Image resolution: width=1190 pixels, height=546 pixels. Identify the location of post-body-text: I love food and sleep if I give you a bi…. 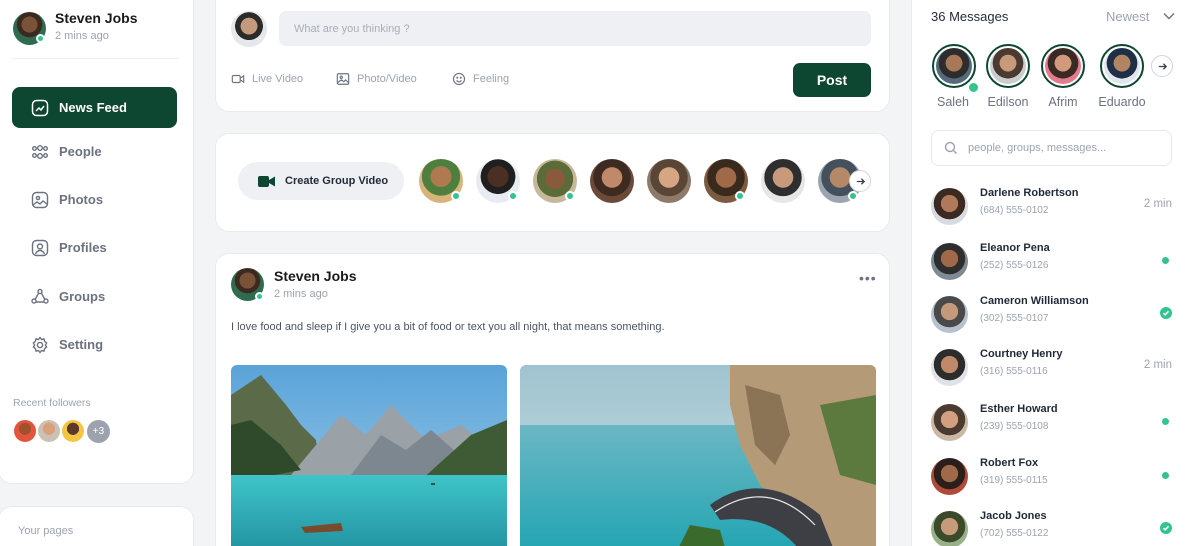
(448, 327).